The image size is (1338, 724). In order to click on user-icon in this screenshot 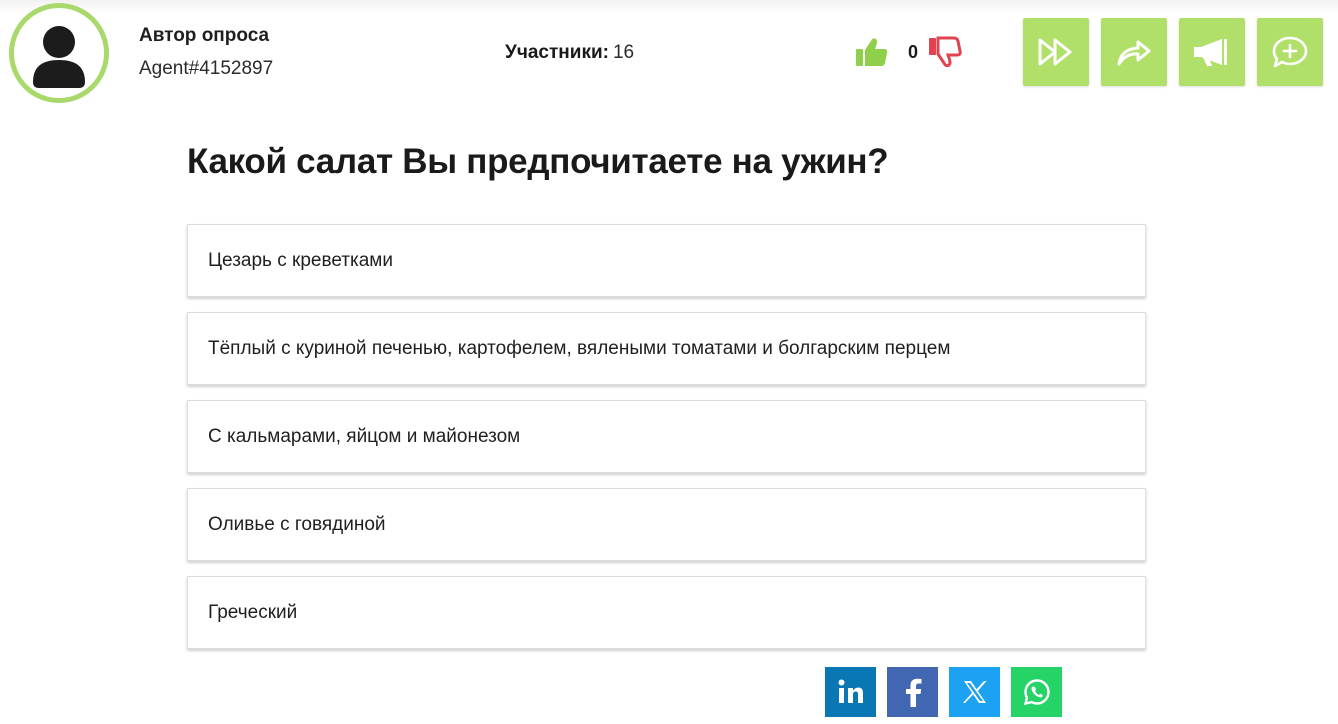, I will do `click(59, 57)`.